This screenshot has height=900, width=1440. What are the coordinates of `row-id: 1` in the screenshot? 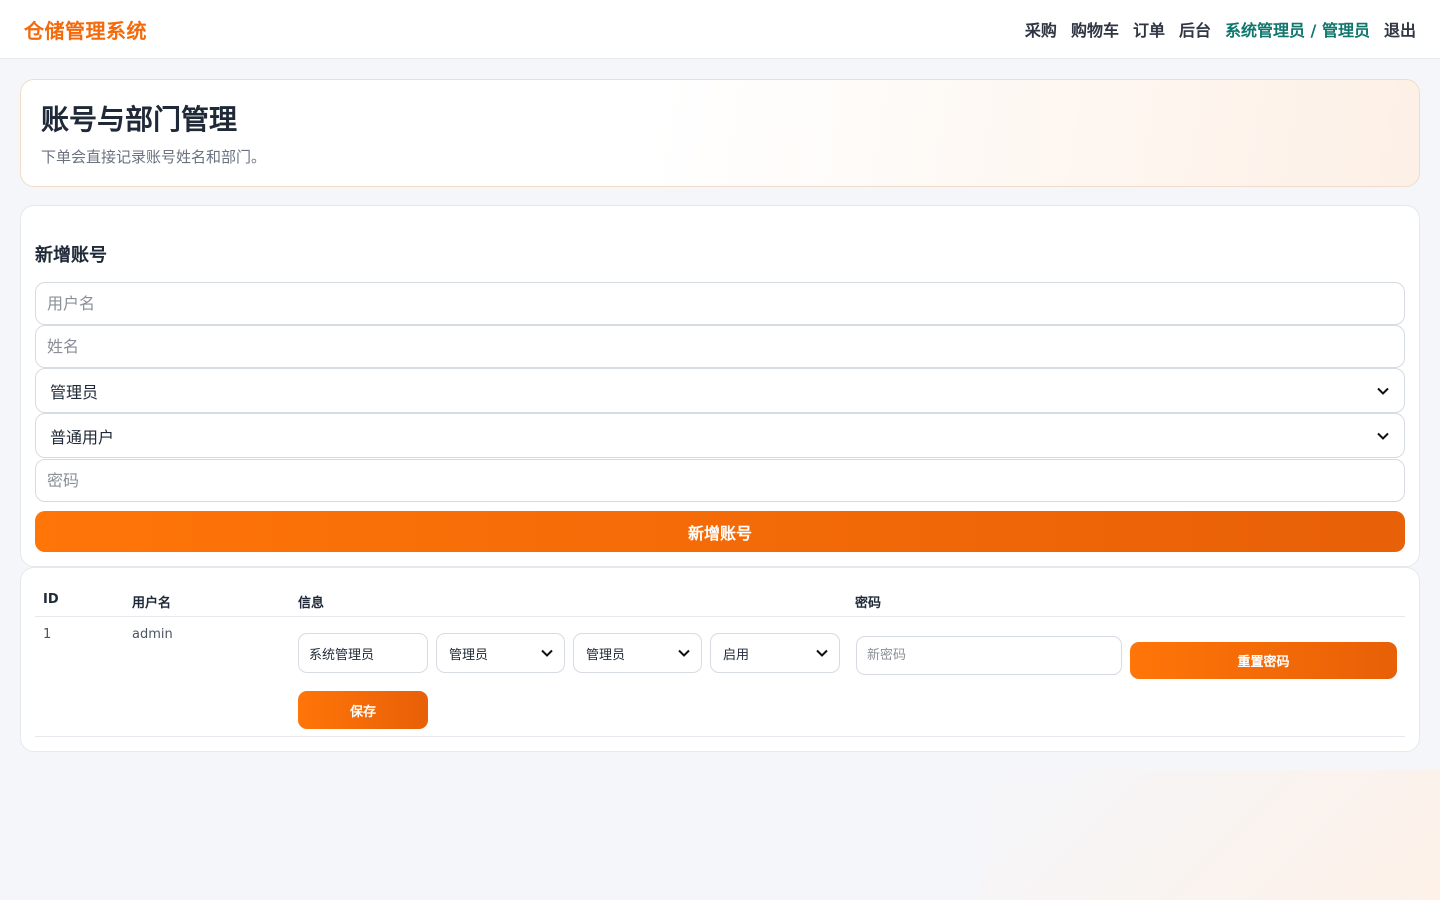 It's located at (47, 634).